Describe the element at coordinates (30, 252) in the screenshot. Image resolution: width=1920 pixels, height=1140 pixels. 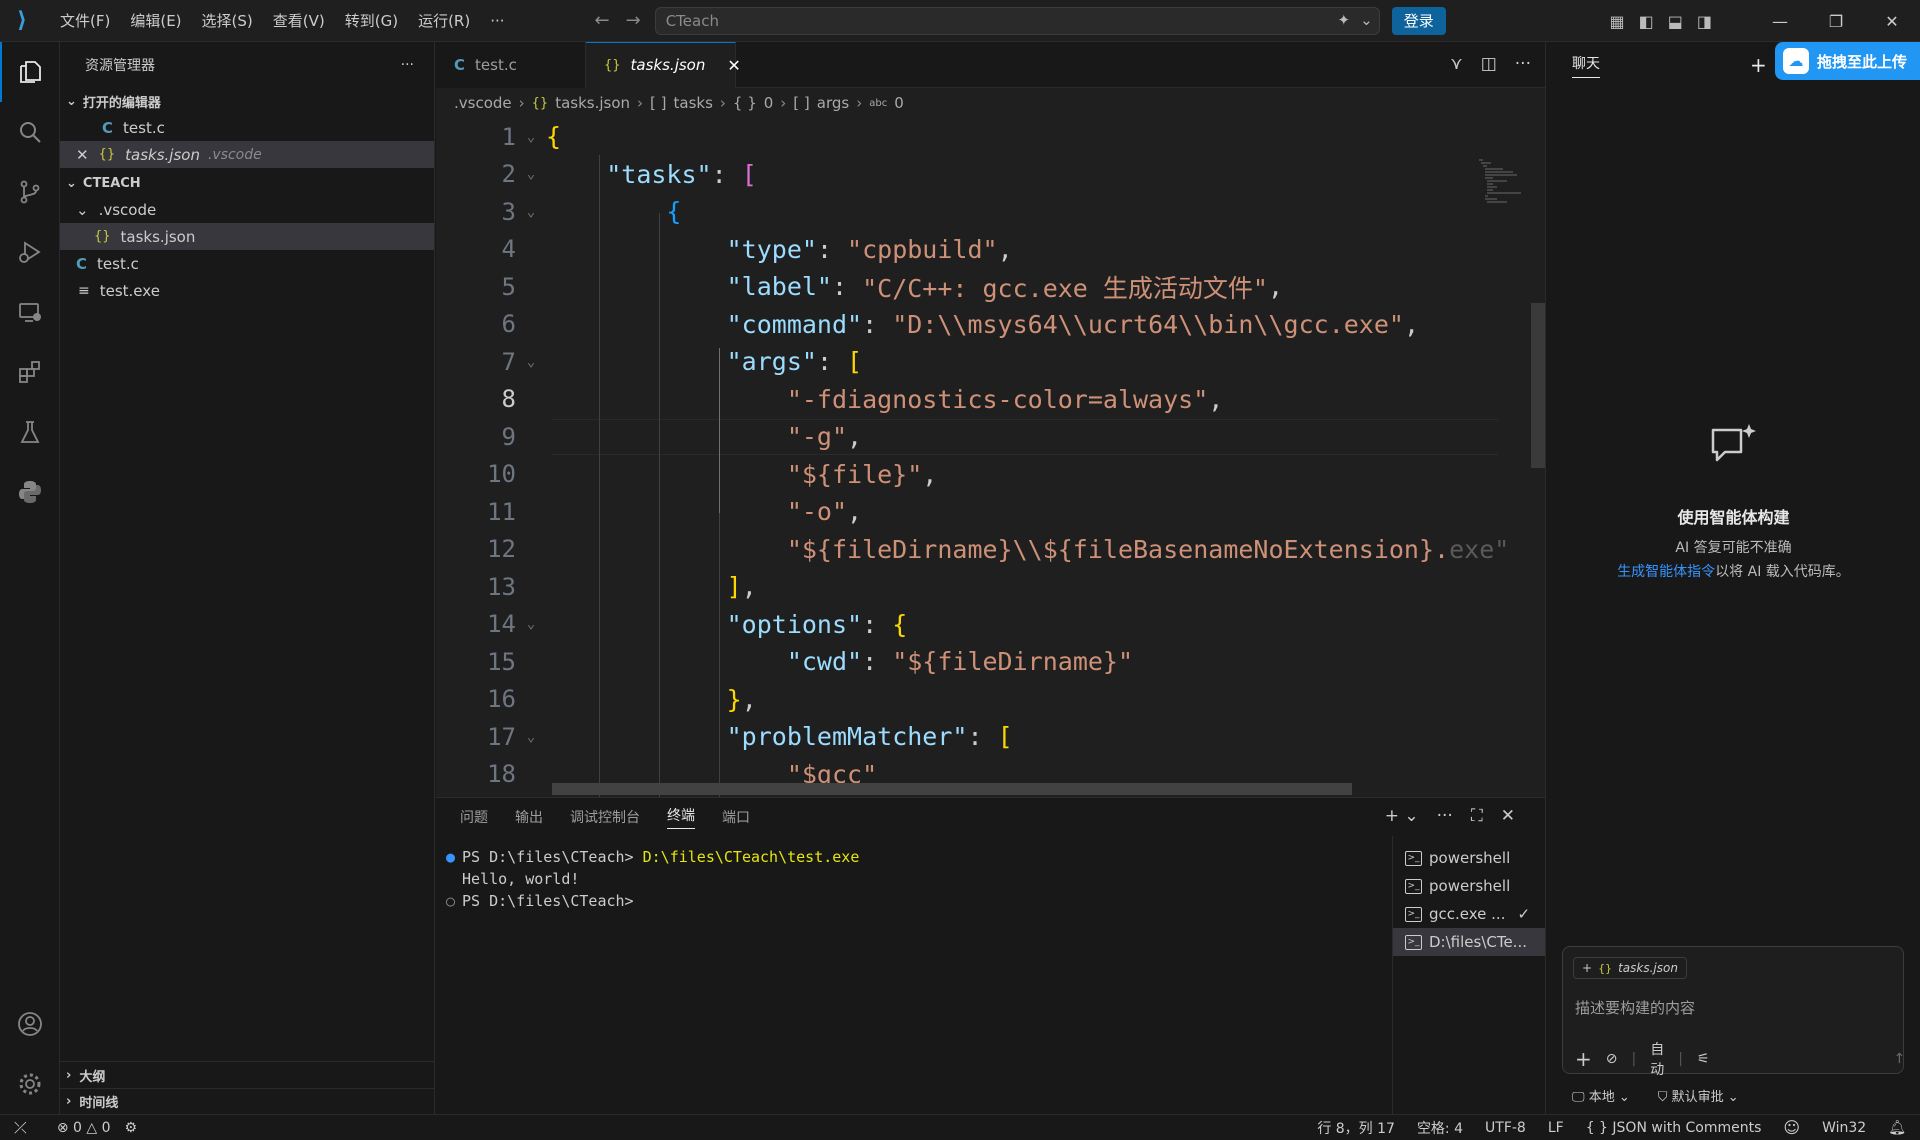
I see `run-debug-icon` at that location.